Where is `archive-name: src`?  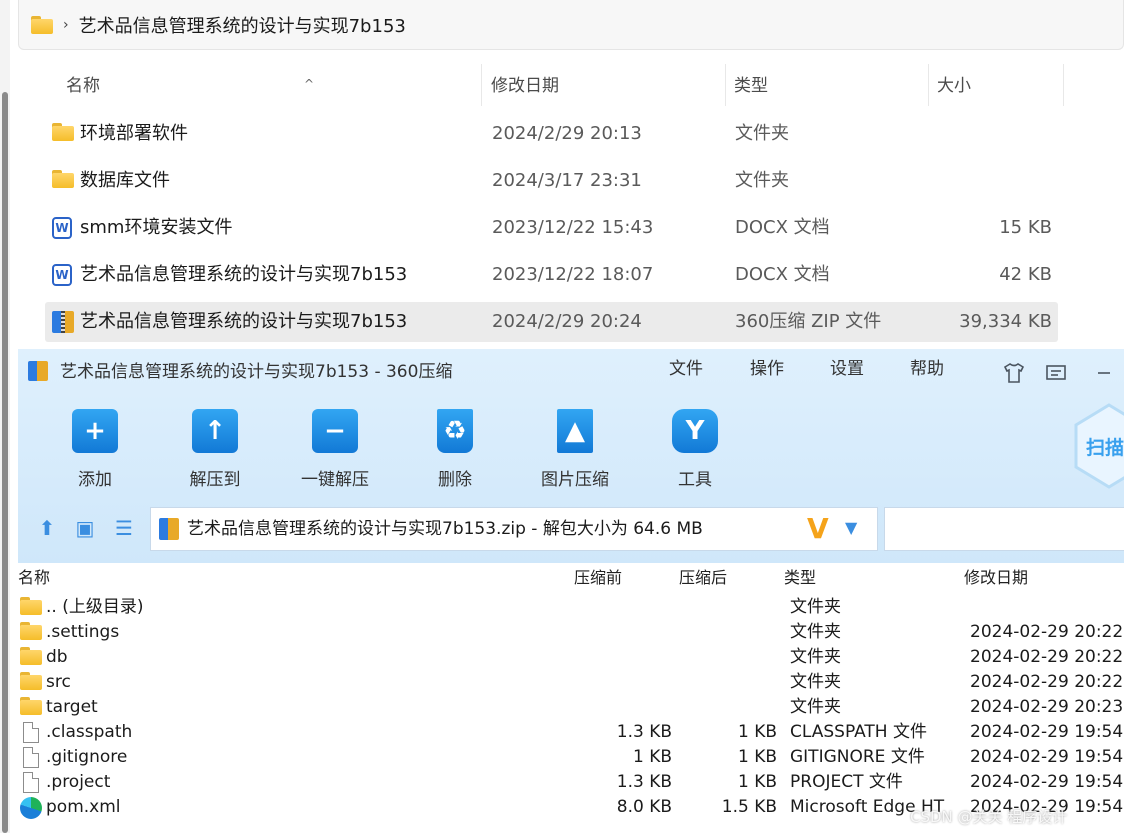
archive-name: src is located at coordinates (58, 682).